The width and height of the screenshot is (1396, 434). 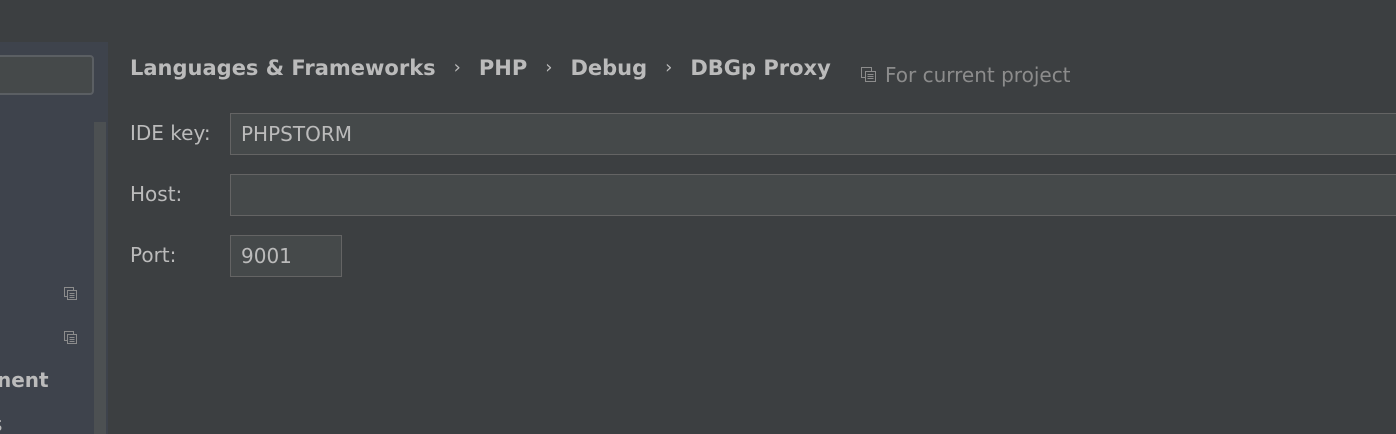 What do you see at coordinates (54, 238) in the screenshot?
I see `settings-sidebar: nent s` at bounding box center [54, 238].